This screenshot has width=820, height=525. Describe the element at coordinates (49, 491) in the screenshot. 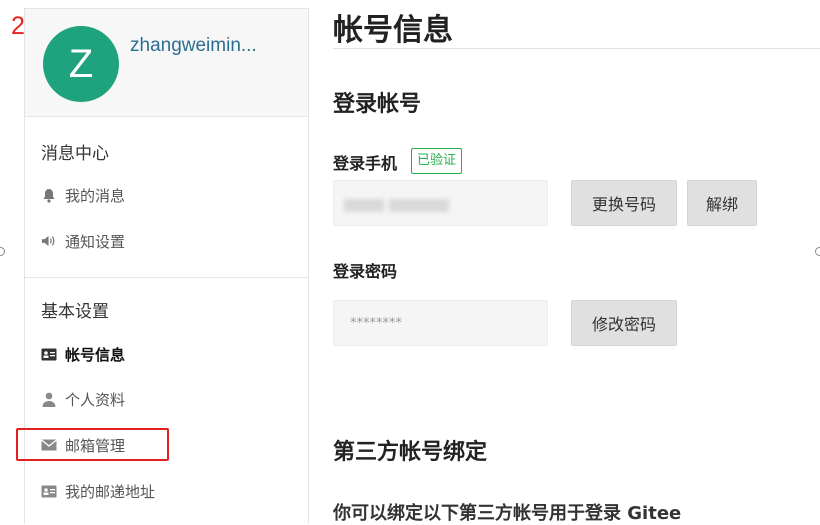

I see `address-card-icon` at that location.